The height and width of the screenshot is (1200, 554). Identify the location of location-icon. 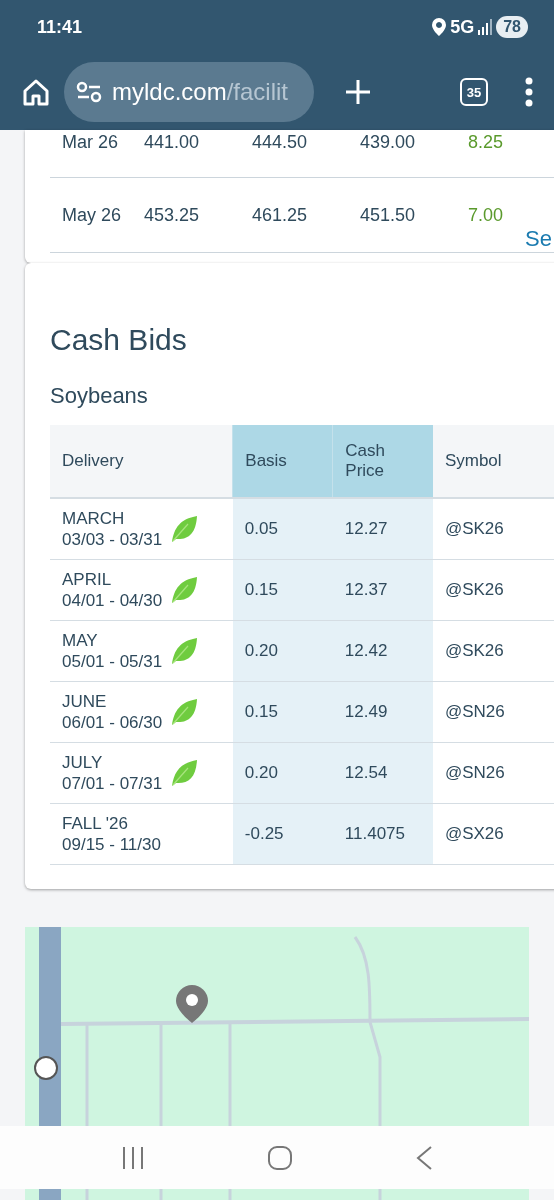
(439, 27).